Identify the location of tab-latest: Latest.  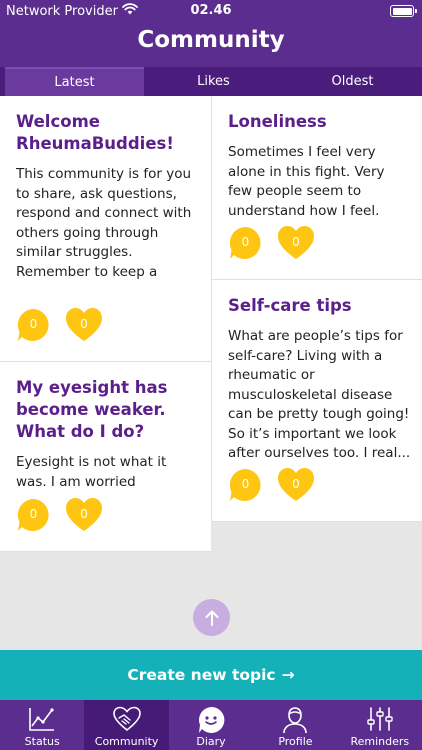
(74, 81).